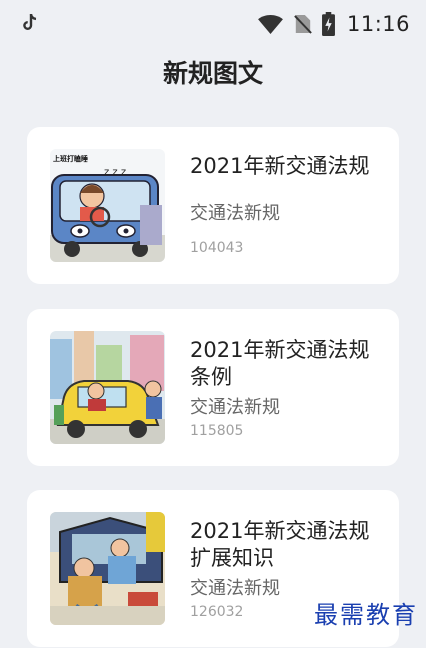  What do you see at coordinates (270, 24) in the screenshot?
I see `wifi-icon` at bounding box center [270, 24].